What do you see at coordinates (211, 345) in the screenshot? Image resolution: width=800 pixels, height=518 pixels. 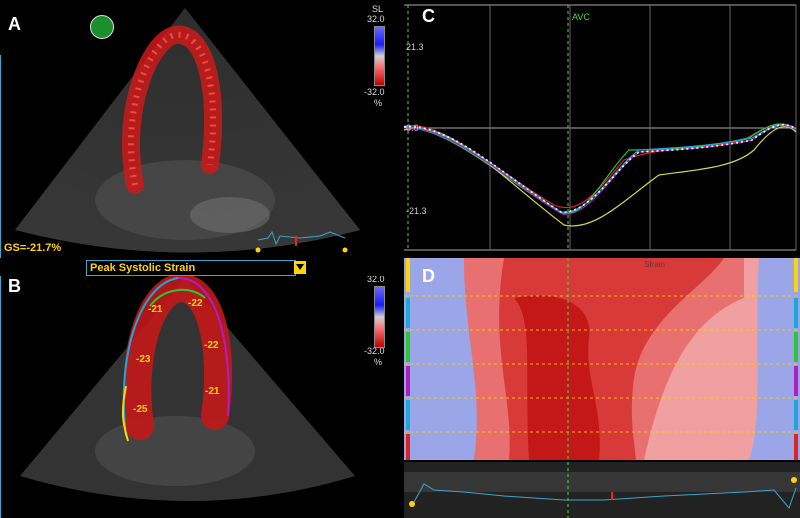 I see `segment-value-4: -22` at bounding box center [211, 345].